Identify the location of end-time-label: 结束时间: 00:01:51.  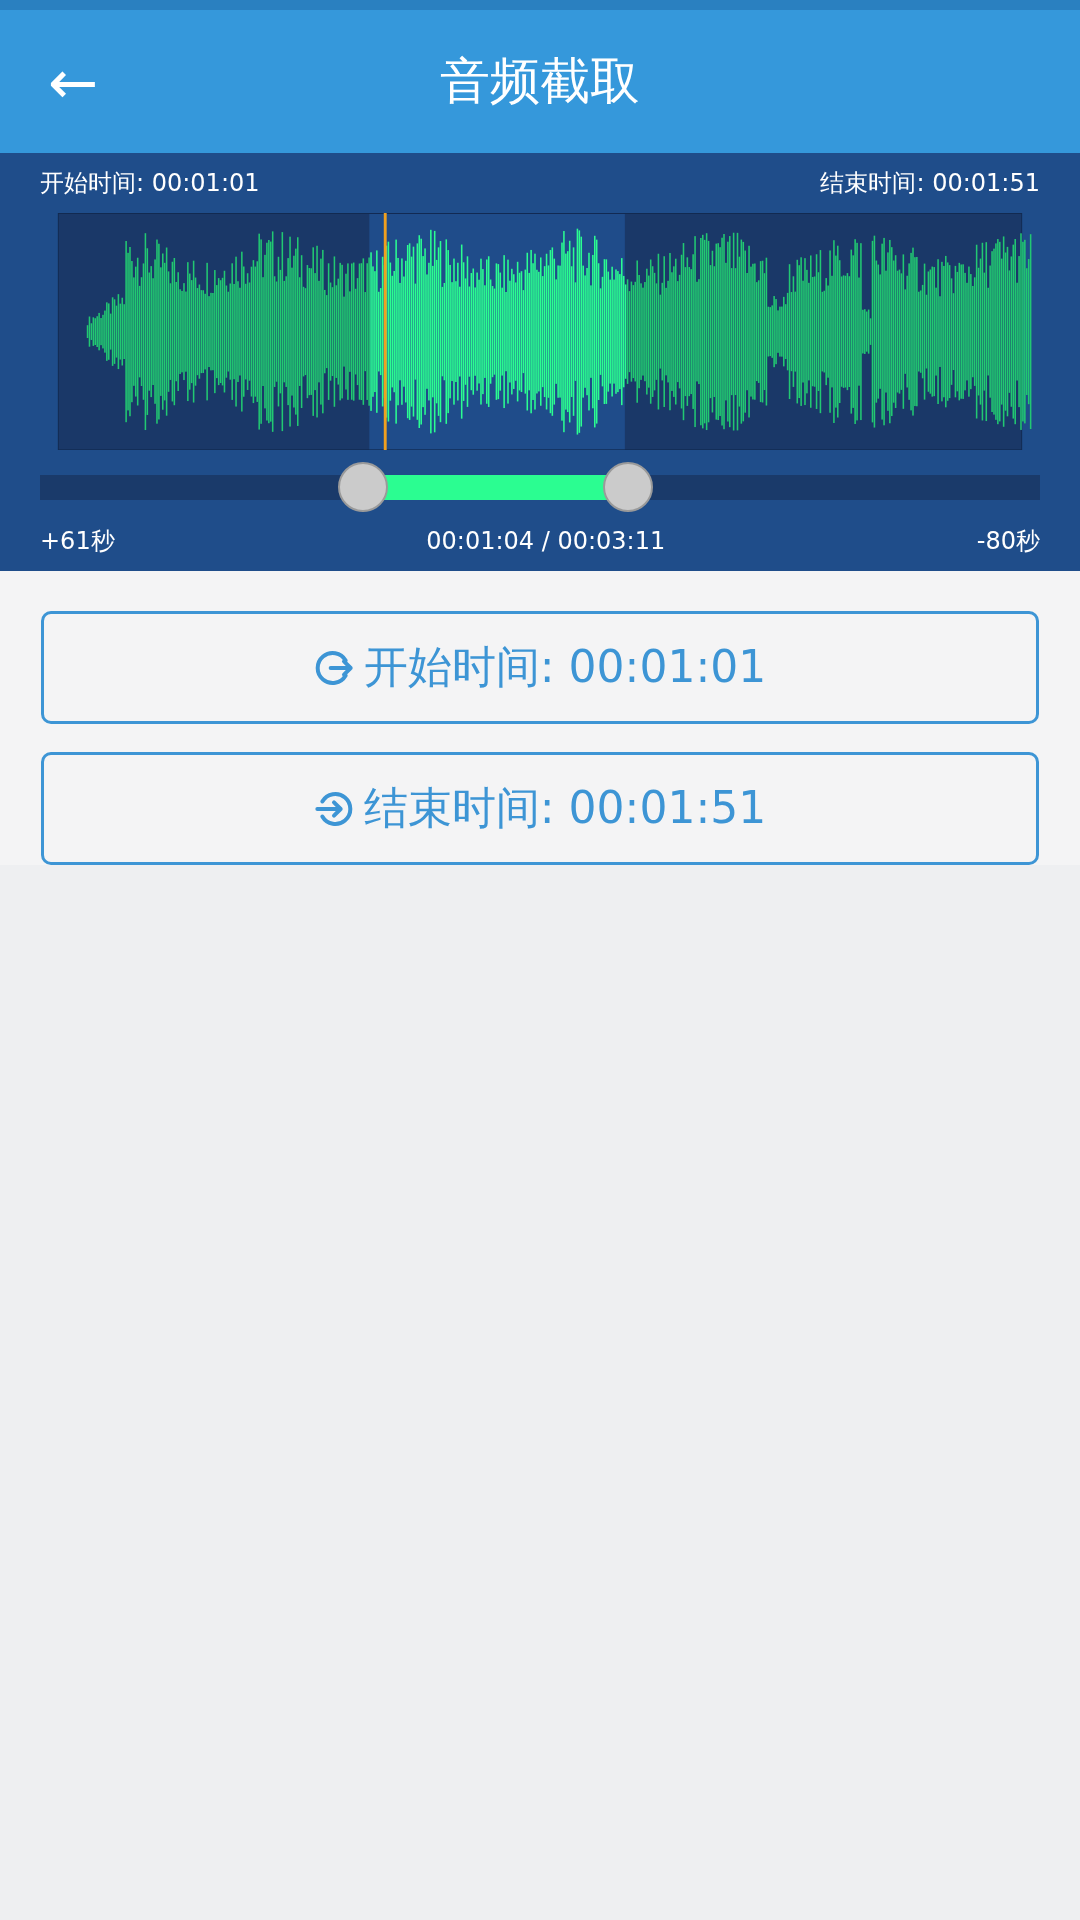
(930, 183).